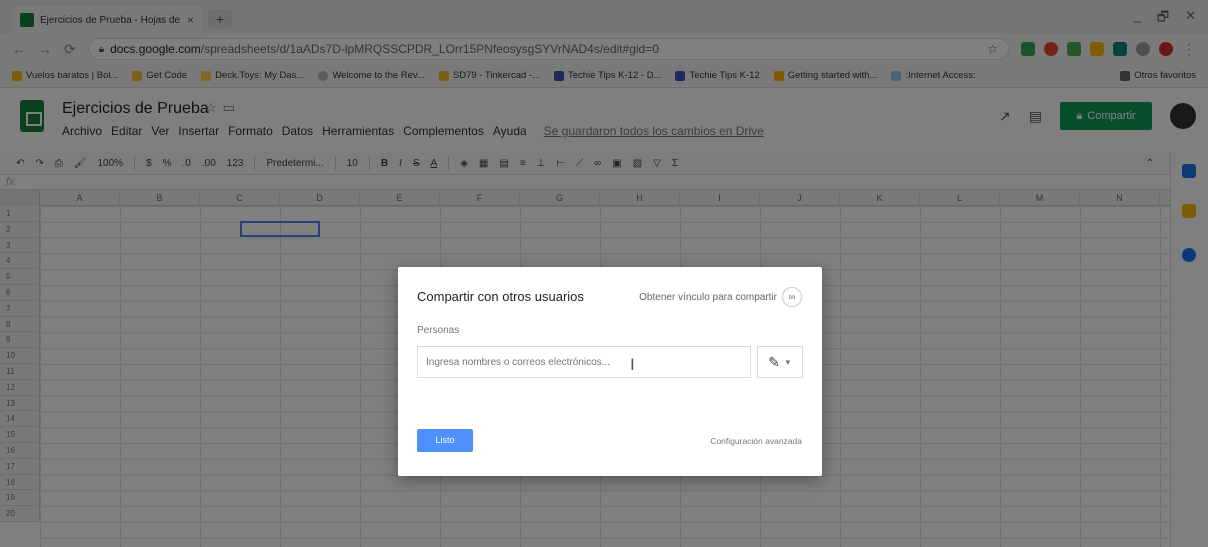  What do you see at coordinates (438, 330) in the screenshot?
I see `people-section-label: Personas` at bounding box center [438, 330].